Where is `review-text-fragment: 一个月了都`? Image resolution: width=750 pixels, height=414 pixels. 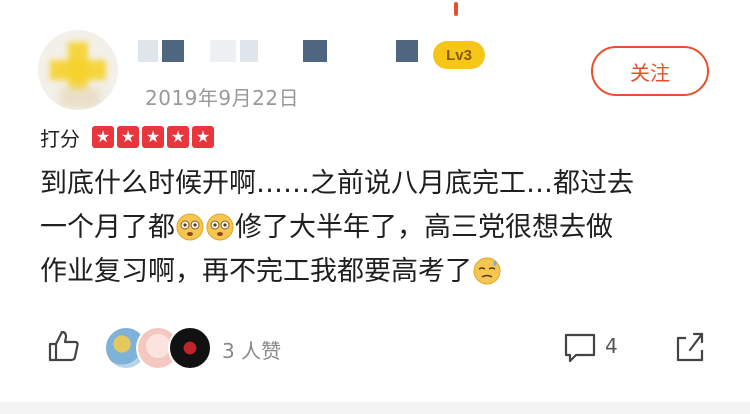 review-text-fragment: 一个月了都 is located at coordinates (107, 227).